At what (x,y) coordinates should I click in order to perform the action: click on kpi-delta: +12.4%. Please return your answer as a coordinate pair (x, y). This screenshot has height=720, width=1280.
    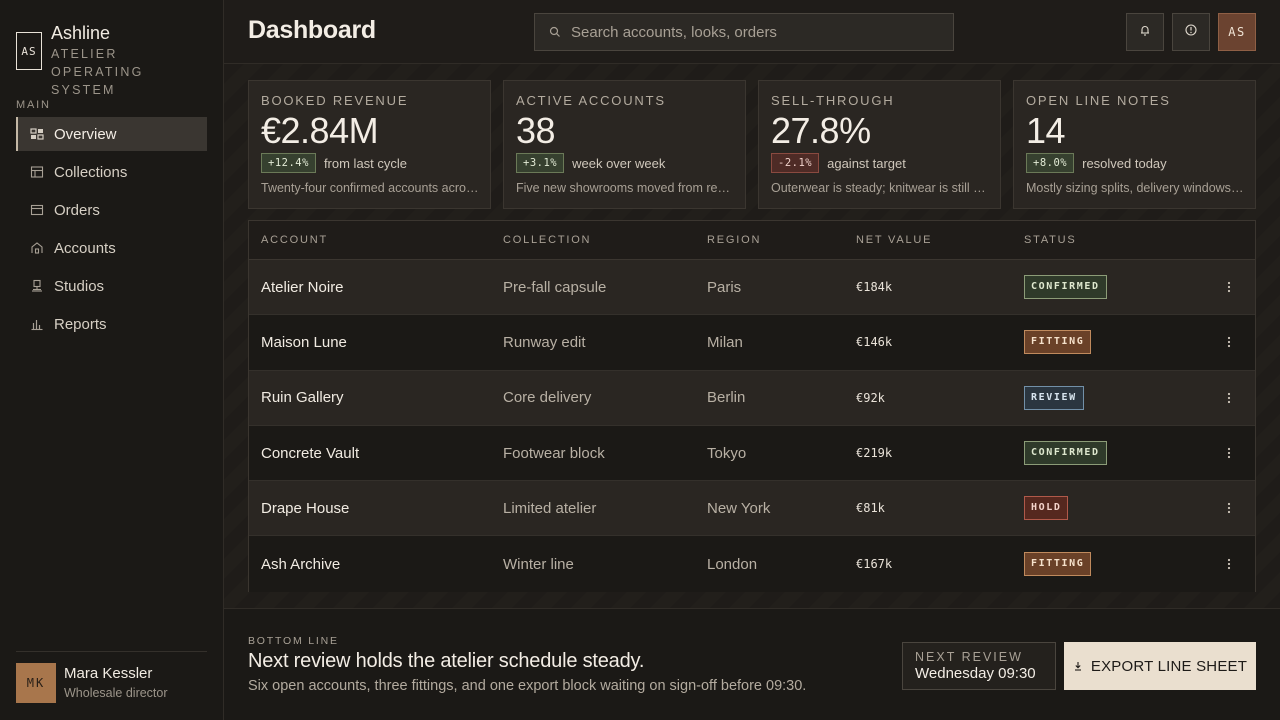
    Looking at the image, I should click on (288, 163).